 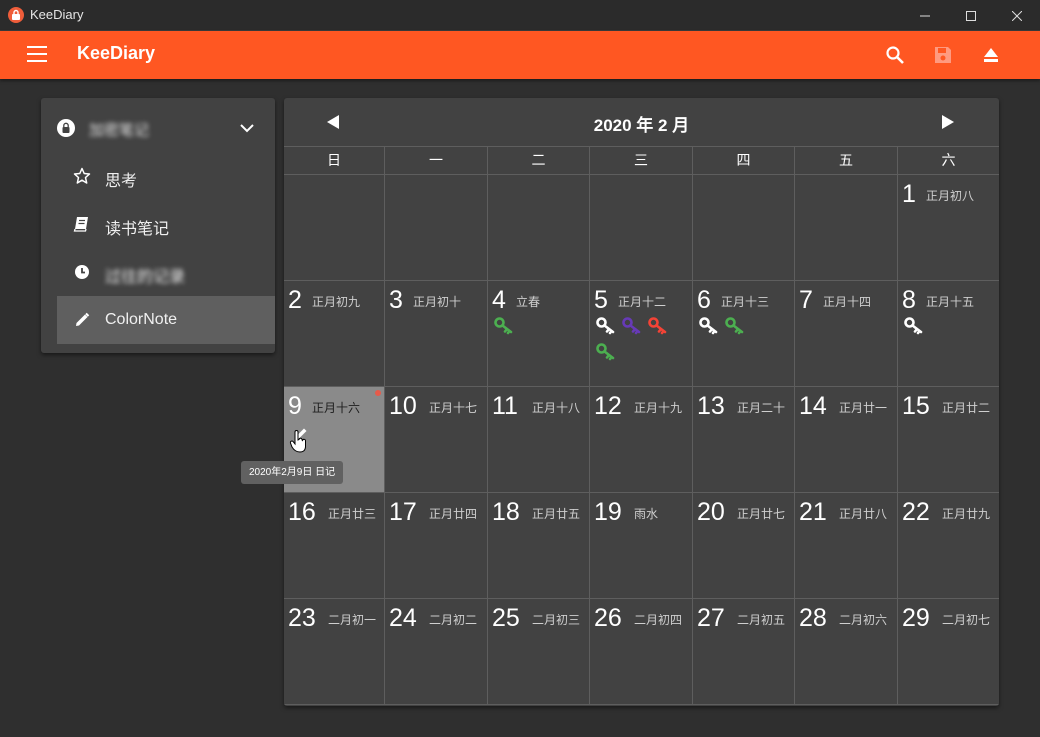 I want to click on day-cell: 26 二月初四, so click(x=640, y=652).